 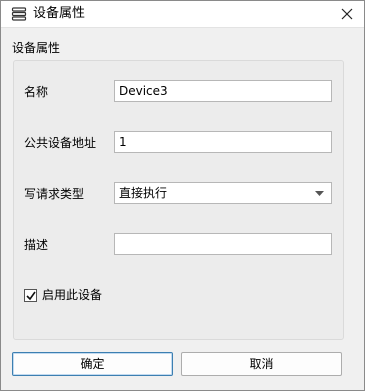 I want to click on name-field, so click(x=223, y=91).